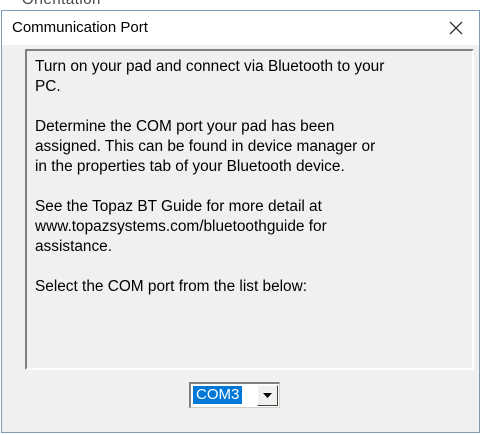 Image resolution: width=484 pixels, height=435 pixels. I want to click on com-port-selected-value: COM3, so click(218, 395).